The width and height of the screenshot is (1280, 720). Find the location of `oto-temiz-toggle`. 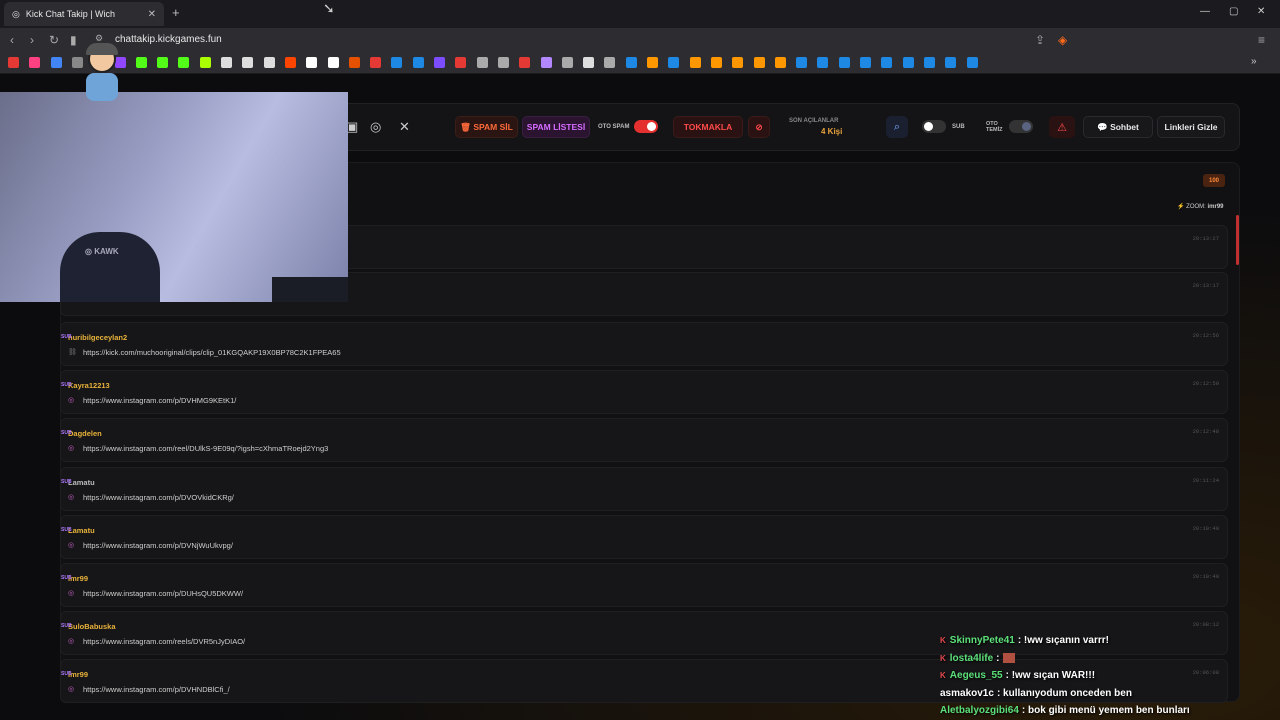

oto-temiz-toggle is located at coordinates (1021, 126).